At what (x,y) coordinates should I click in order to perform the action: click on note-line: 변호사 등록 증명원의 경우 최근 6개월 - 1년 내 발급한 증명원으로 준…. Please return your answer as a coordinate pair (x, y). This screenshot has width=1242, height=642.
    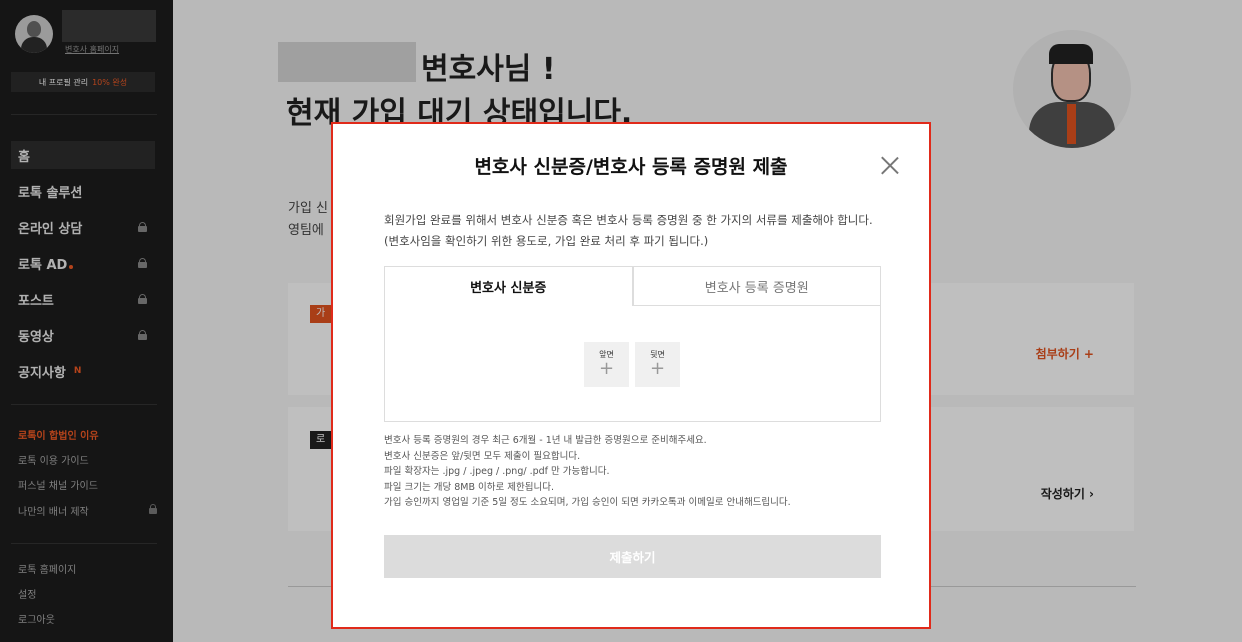
    Looking at the image, I should click on (545, 440).